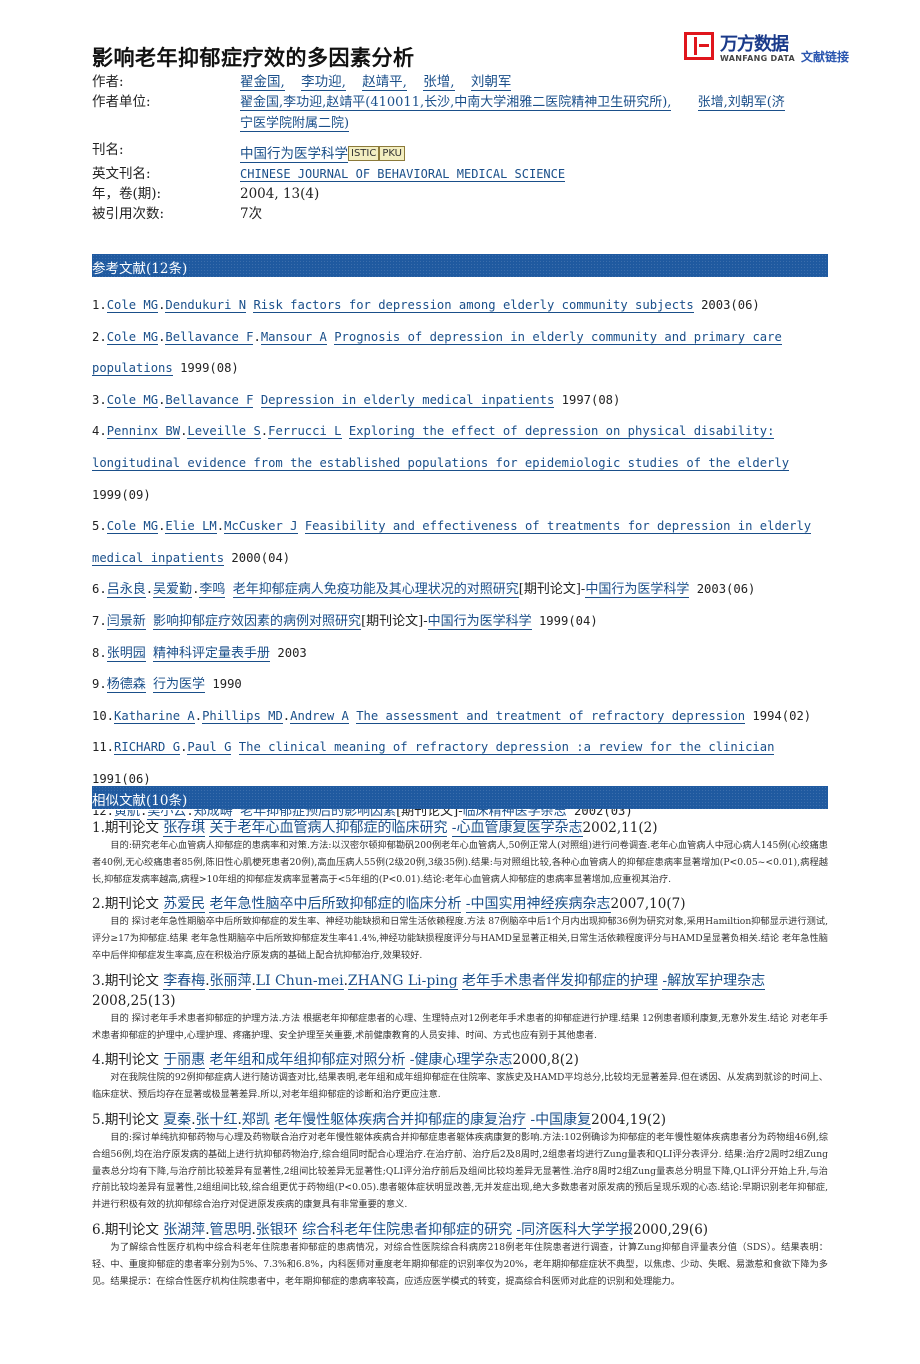 This screenshot has width=920, height=1364. I want to click on reference-author-link: 闫景新, so click(126, 621).